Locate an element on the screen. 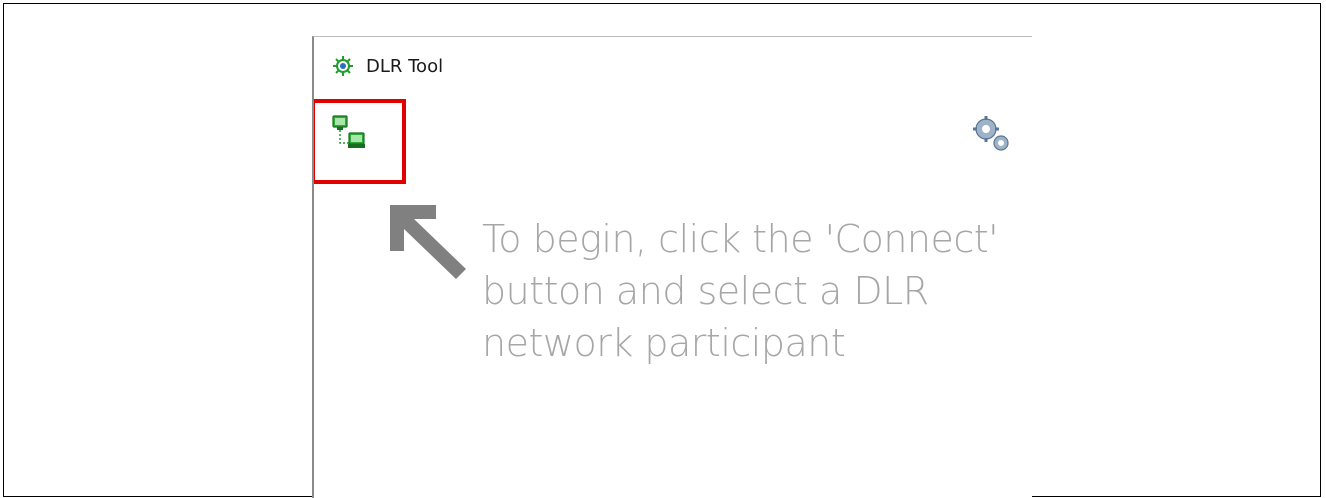  connect-network-icon is located at coordinates (349, 133).